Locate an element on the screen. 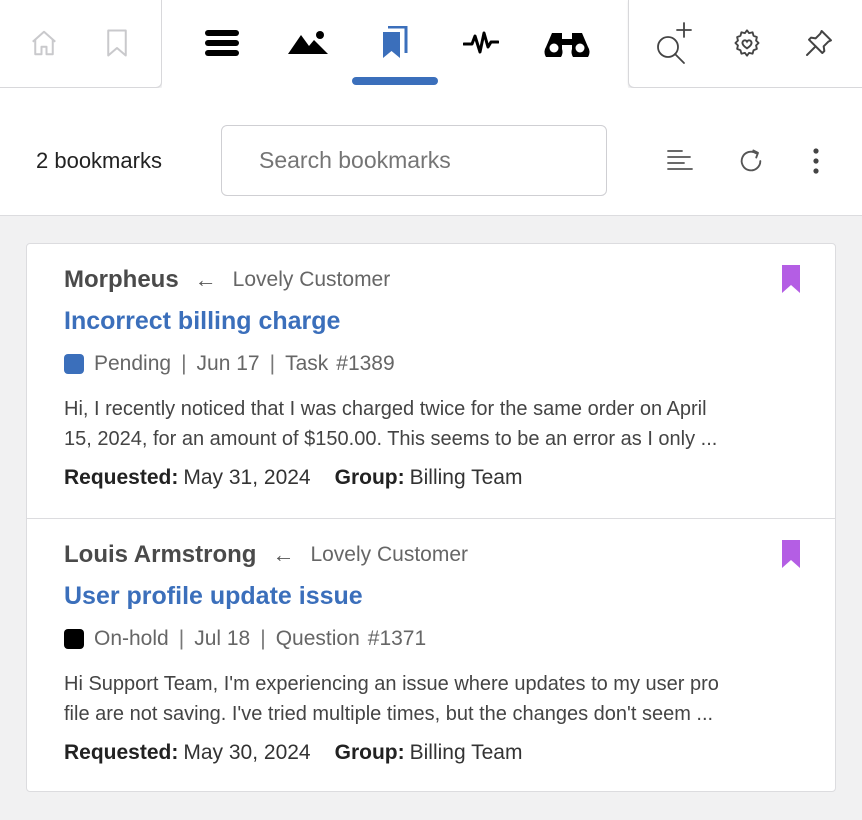 This screenshot has height=820, width=862. home-button is located at coordinates (44, 43).